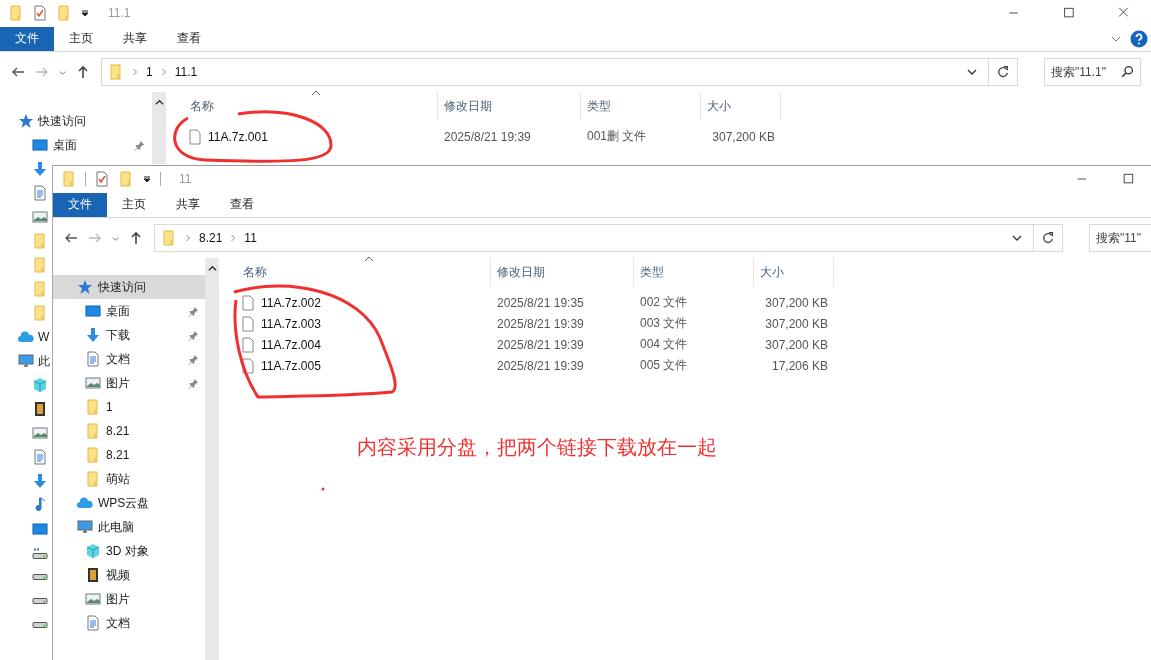  I want to click on file-name: 11A.7z.004, so click(291, 344).